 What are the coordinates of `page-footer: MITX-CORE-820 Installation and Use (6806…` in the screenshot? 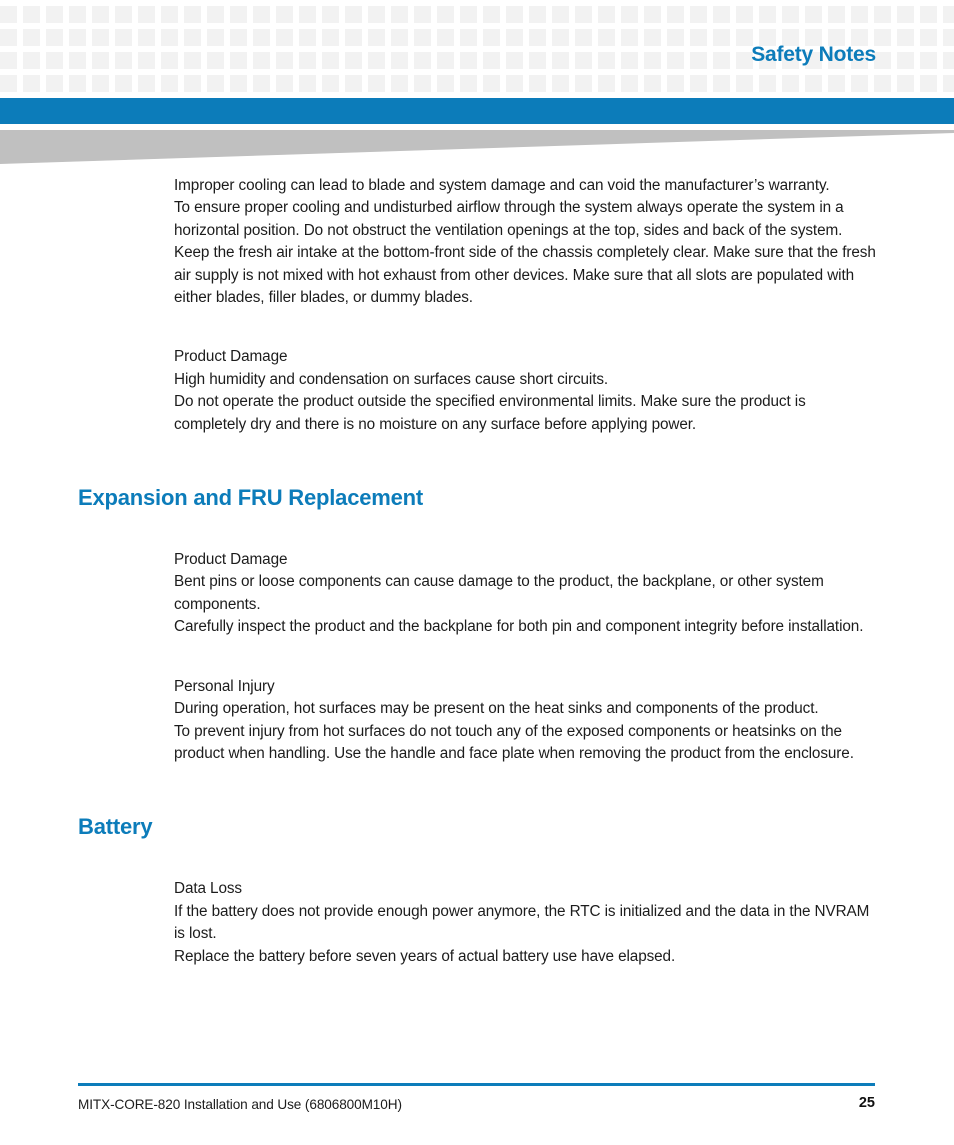 It's located at (477, 1114).